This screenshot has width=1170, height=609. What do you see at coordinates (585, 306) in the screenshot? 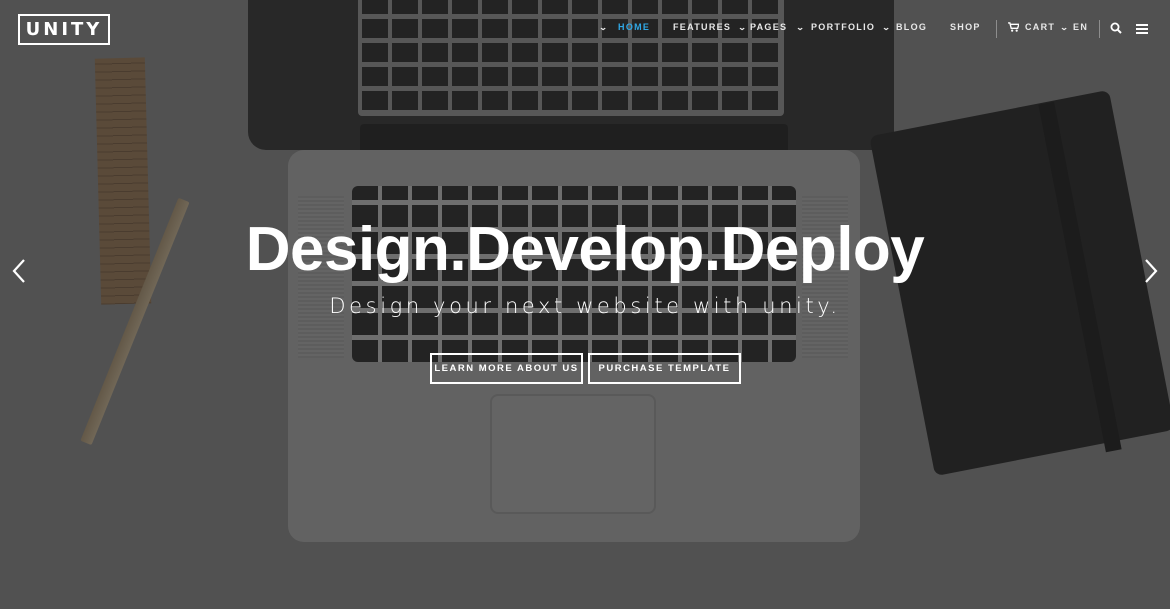
I see `hero-subtitle: Design your next website with unity.` at bounding box center [585, 306].